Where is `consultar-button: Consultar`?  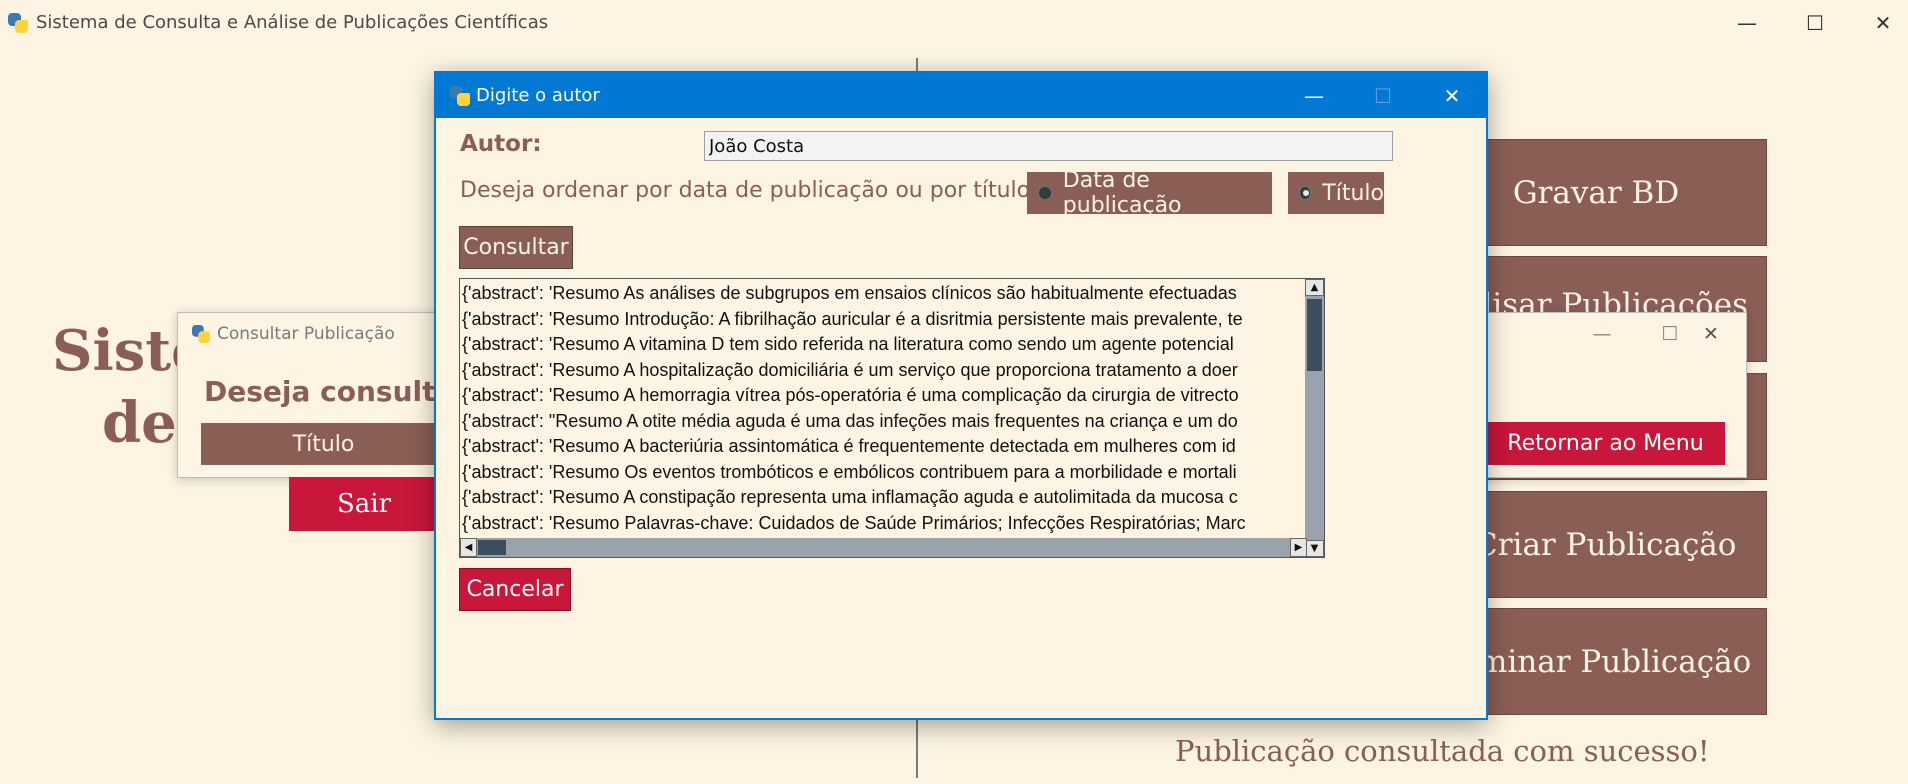
consultar-button: Consultar is located at coordinates (516, 247).